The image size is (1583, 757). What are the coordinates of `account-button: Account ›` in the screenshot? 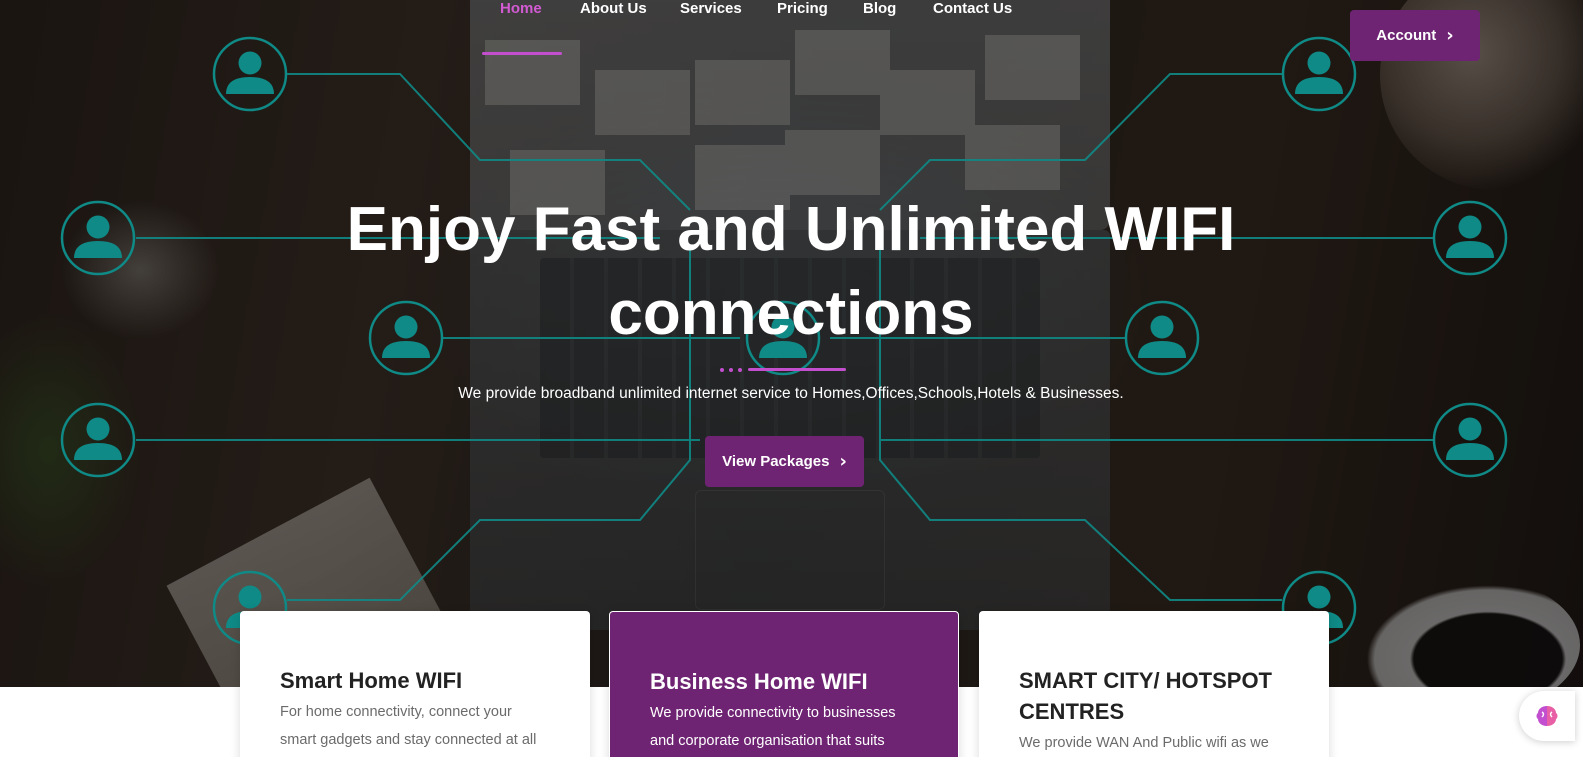 It's located at (1415, 35).